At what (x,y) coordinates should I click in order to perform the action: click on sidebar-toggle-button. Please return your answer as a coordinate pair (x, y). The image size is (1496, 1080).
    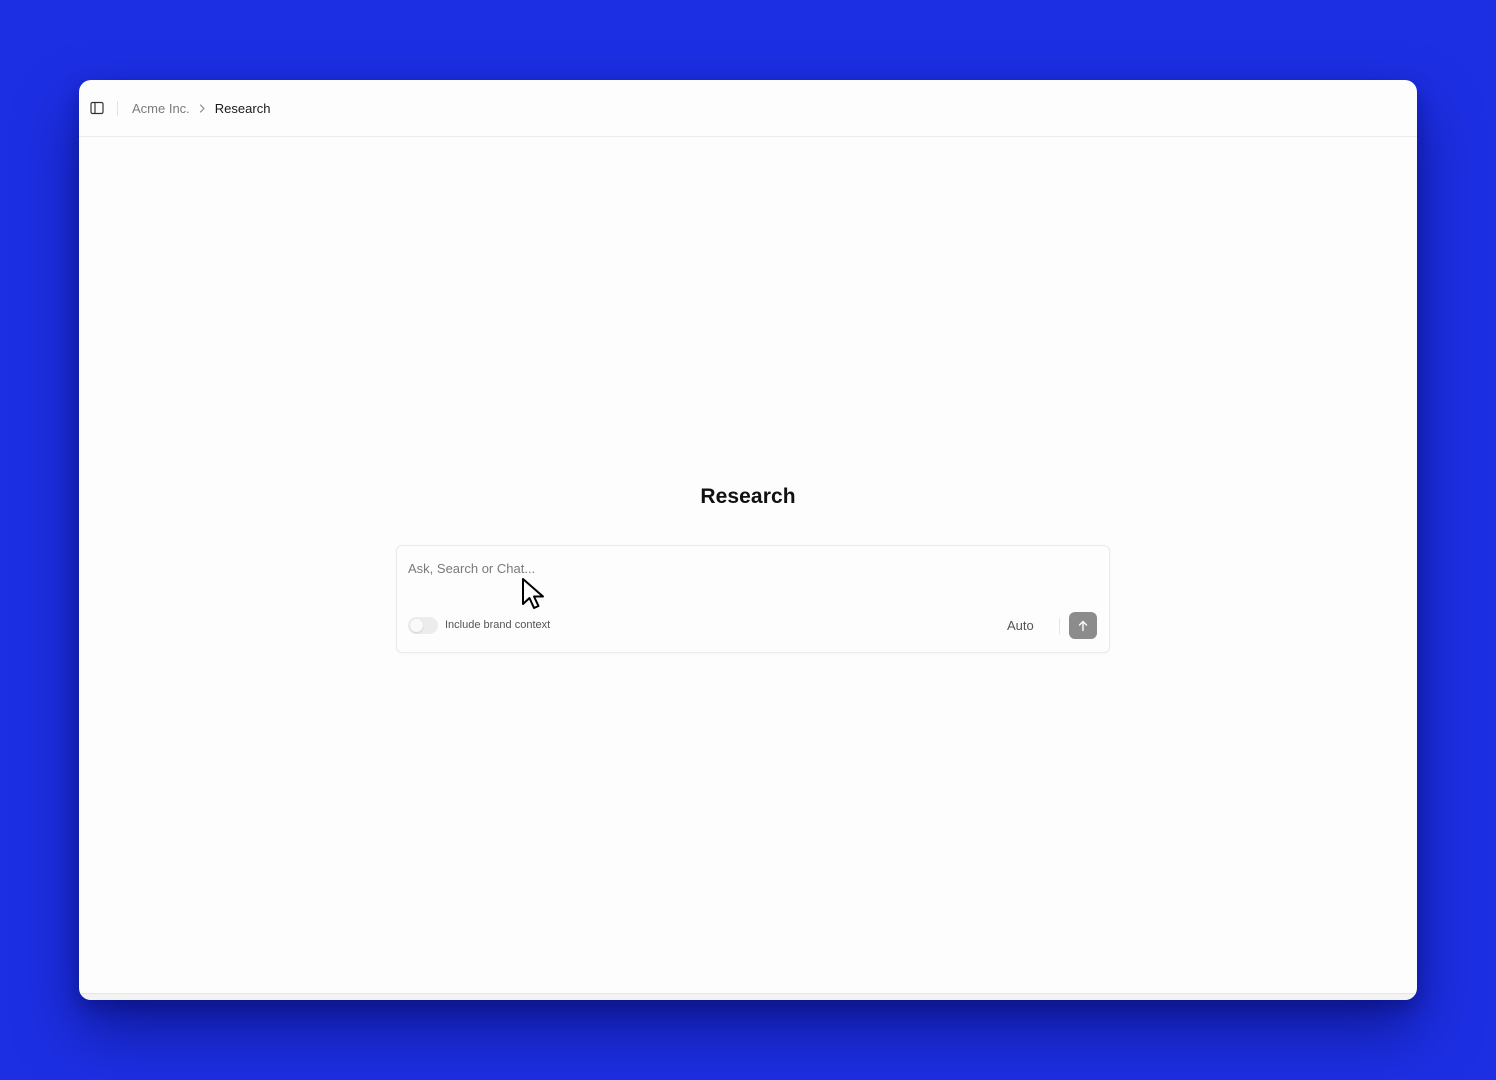
    Looking at the image, I should click on (97, 108).